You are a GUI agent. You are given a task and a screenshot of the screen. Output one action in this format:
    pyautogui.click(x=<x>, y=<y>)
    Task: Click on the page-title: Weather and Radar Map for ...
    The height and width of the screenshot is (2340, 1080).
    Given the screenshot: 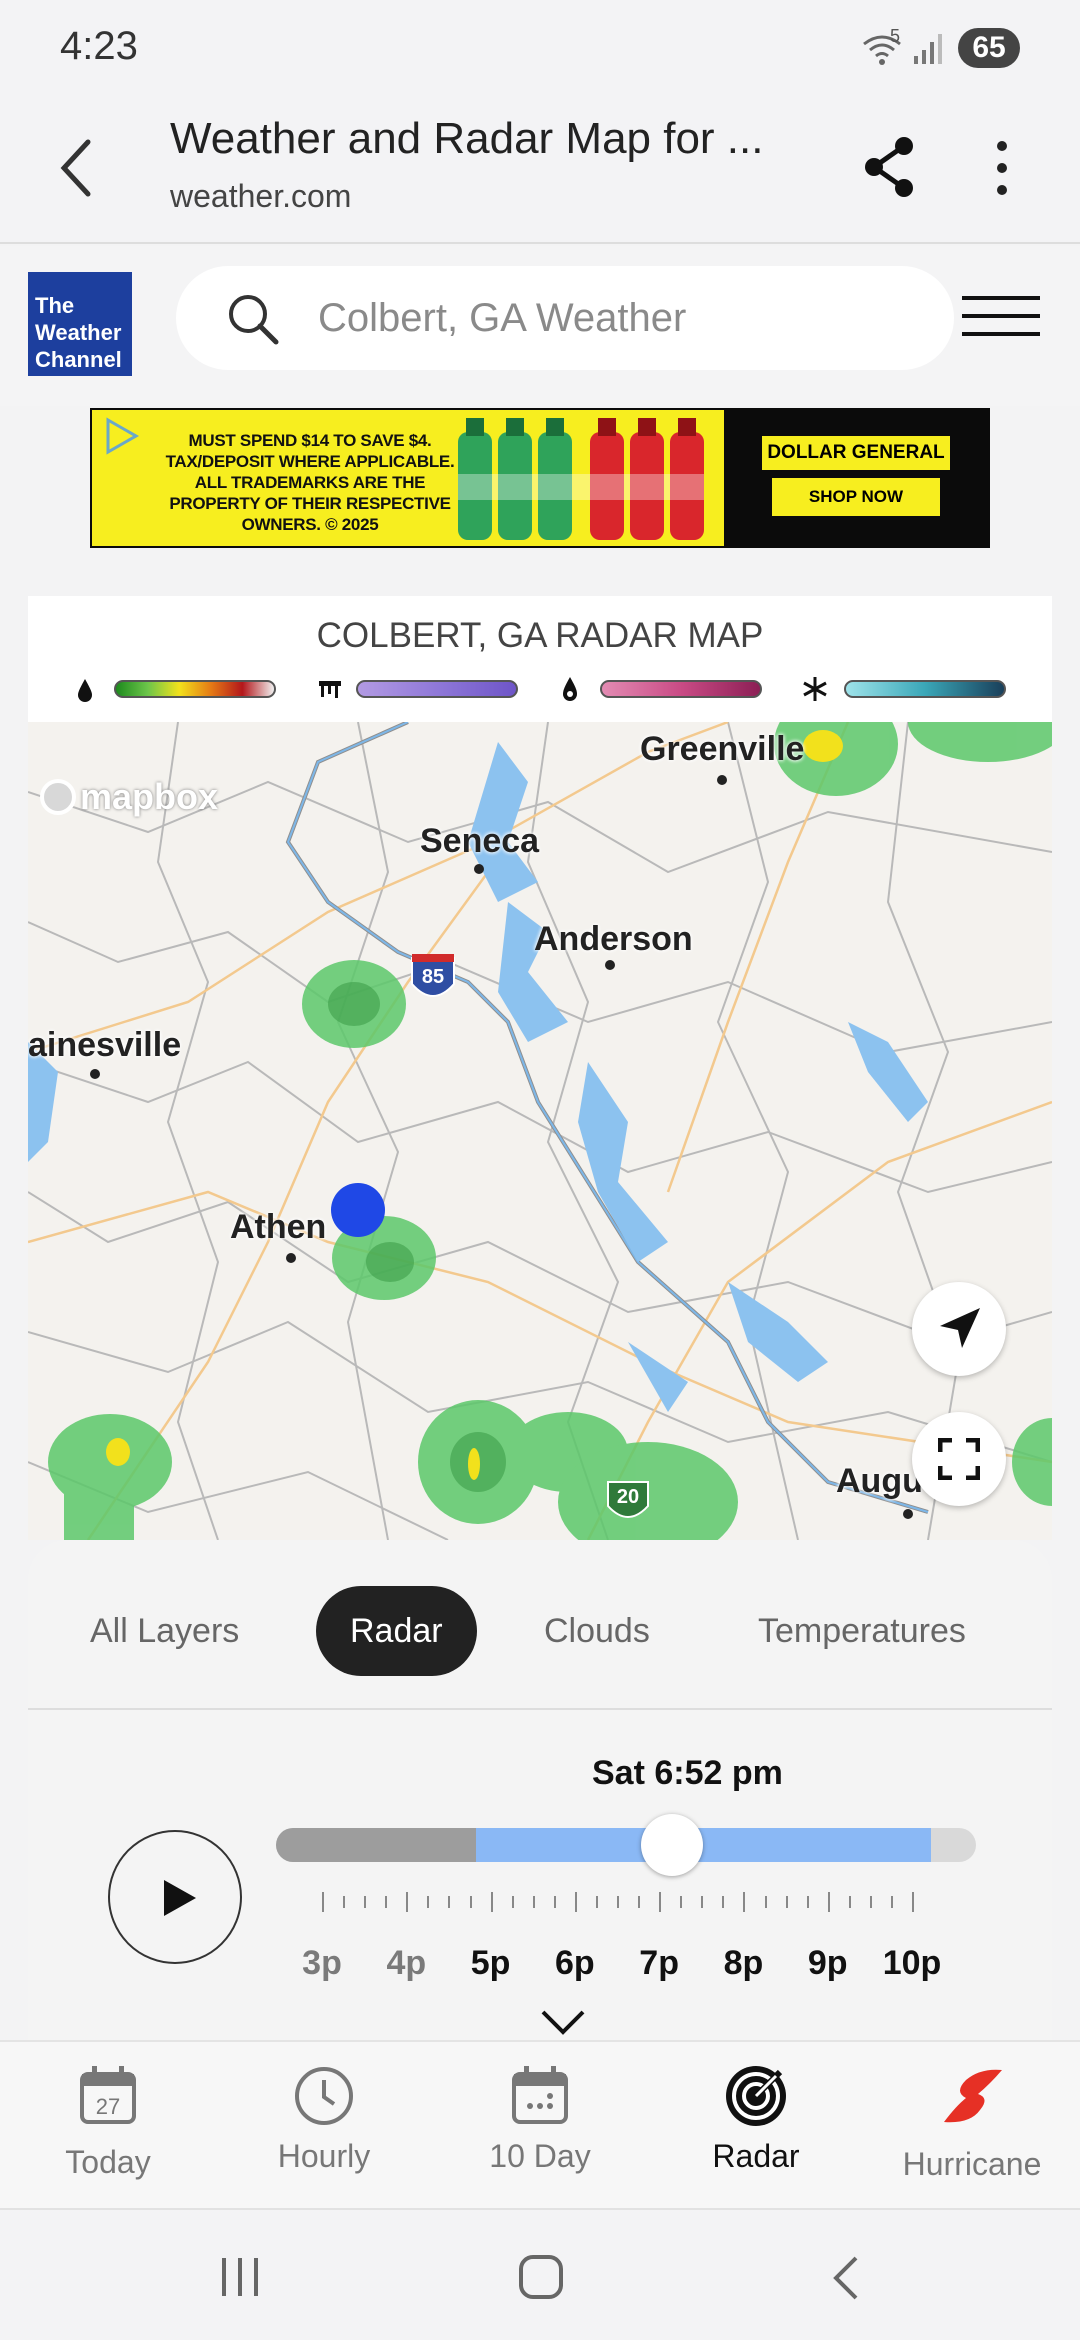 What is the action you would take?
    pyautogui.click(x=467, y=138)
    